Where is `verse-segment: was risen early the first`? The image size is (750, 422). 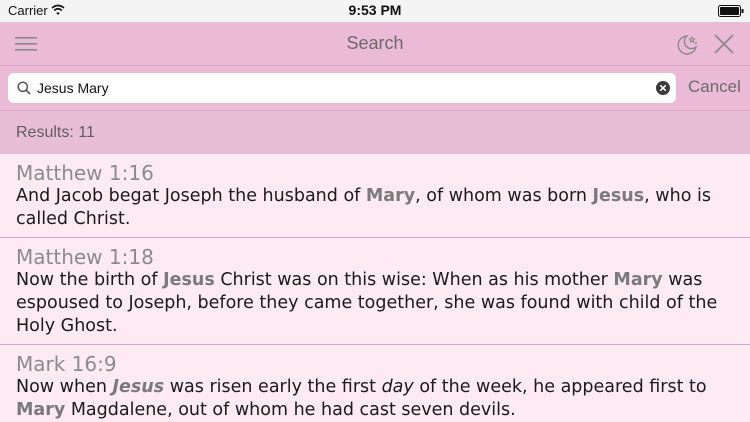
verse-segment: was risen early the first is located at coordinates (273, 387).